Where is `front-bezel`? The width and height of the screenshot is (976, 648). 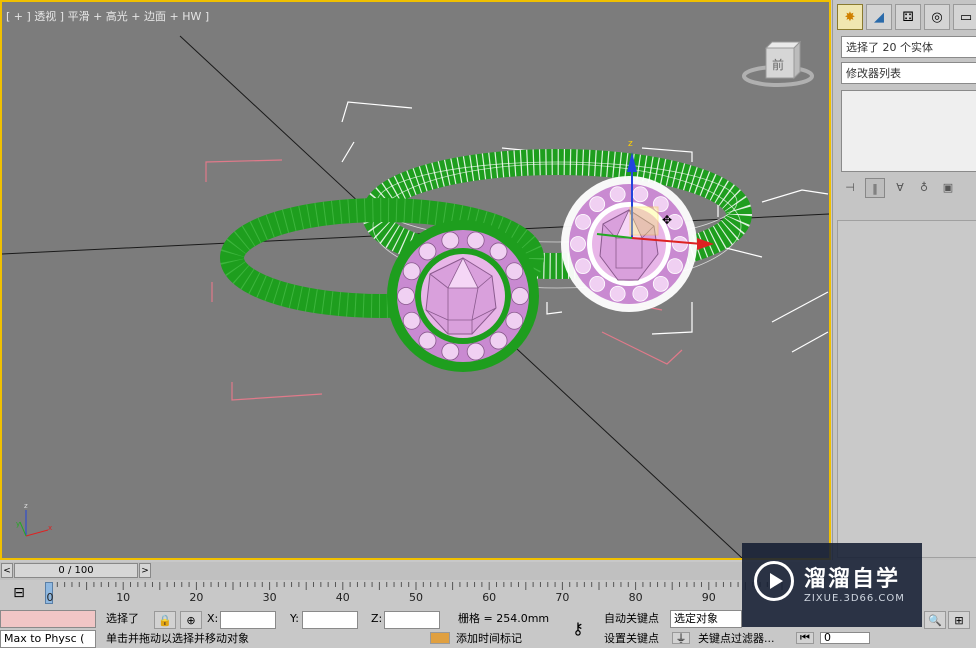
front-bezel is located at coordinates (463, 296).